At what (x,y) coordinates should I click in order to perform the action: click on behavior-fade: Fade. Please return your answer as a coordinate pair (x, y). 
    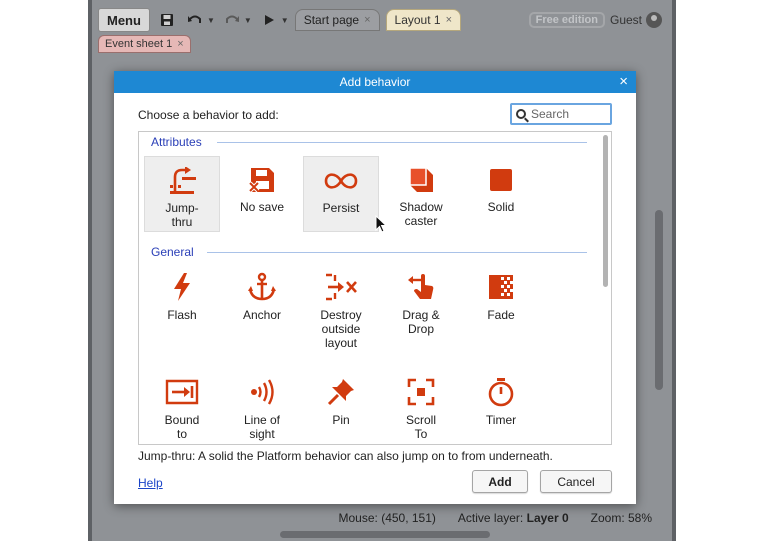
    Looking at the image, I should click on (501, 297).